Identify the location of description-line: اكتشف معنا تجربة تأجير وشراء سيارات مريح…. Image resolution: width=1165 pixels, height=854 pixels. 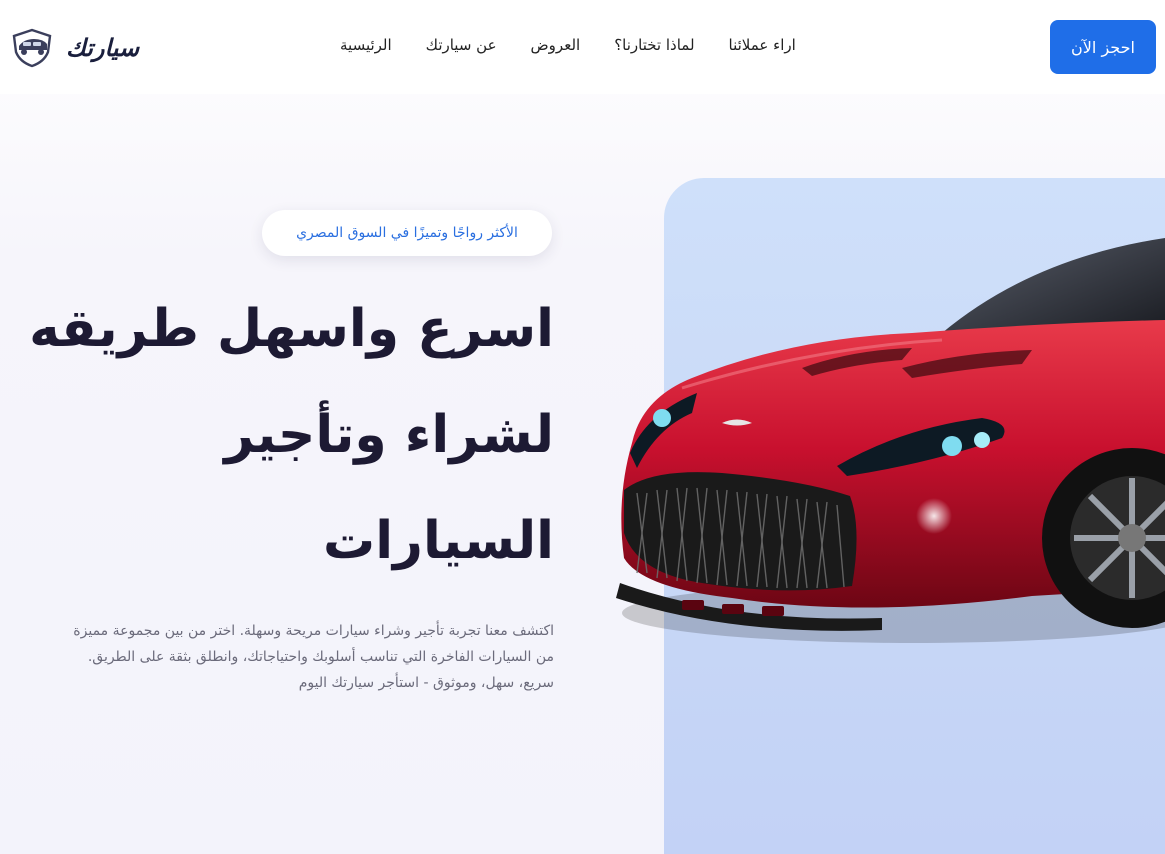
(313, 631).